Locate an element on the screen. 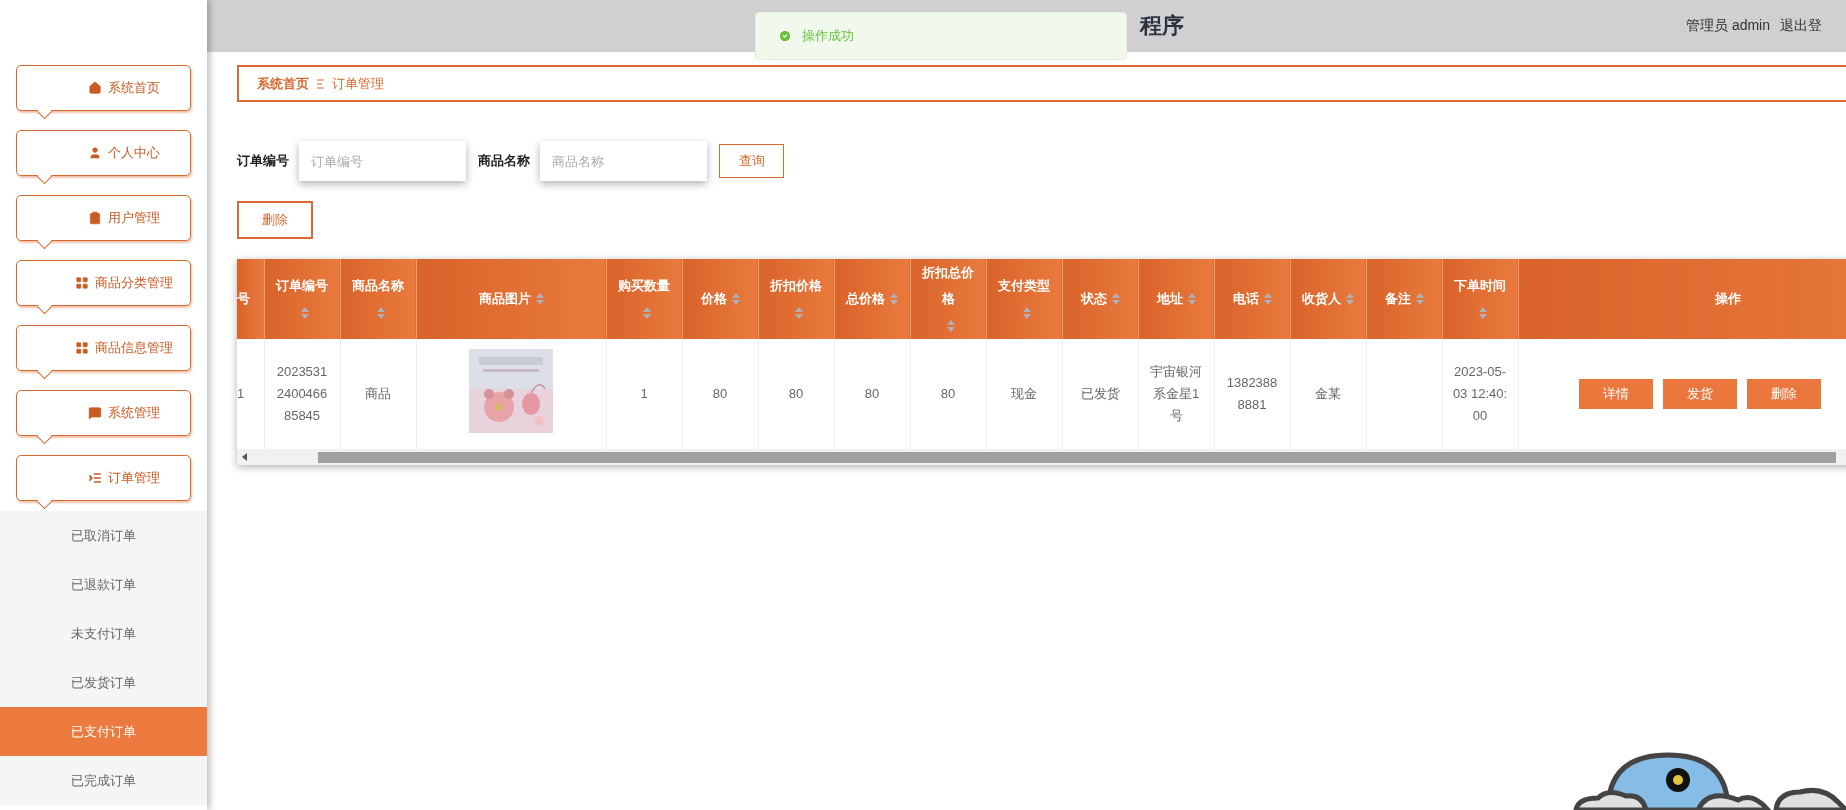 This screenshot has width=1846, height=810. scrollbar is located at coordinates (1041, 457).